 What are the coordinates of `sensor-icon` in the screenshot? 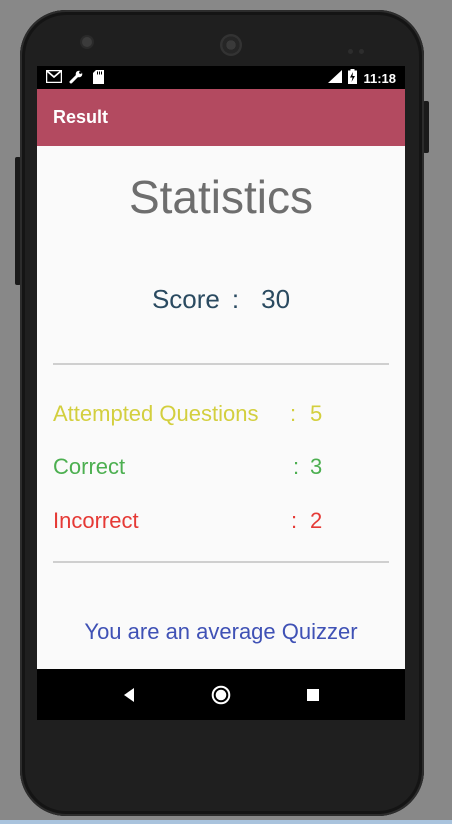 It's located at (359, 46).